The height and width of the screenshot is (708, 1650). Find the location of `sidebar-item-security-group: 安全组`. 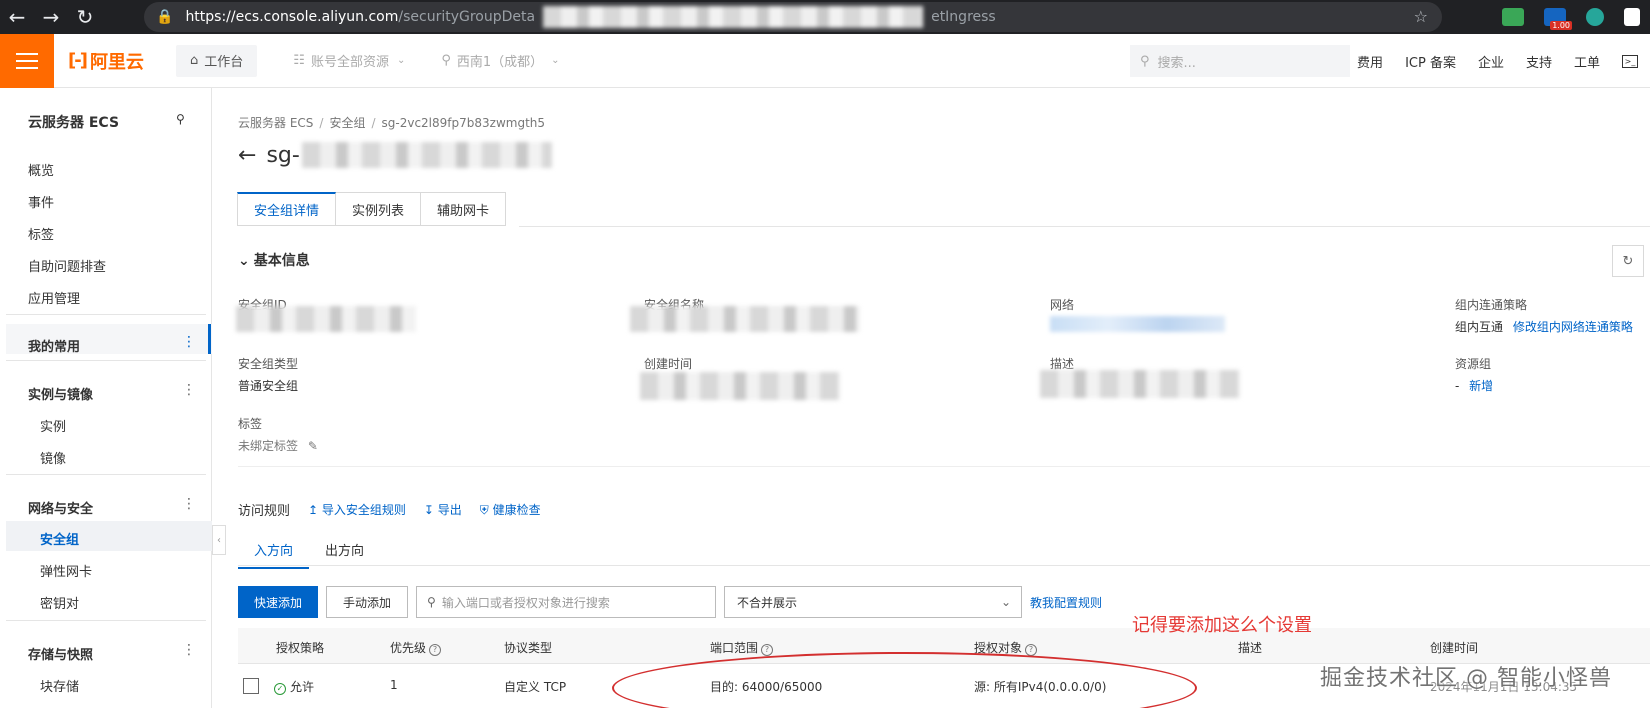

sidebar-item-security-group: 安全组 is located at coordinates (59, 538).